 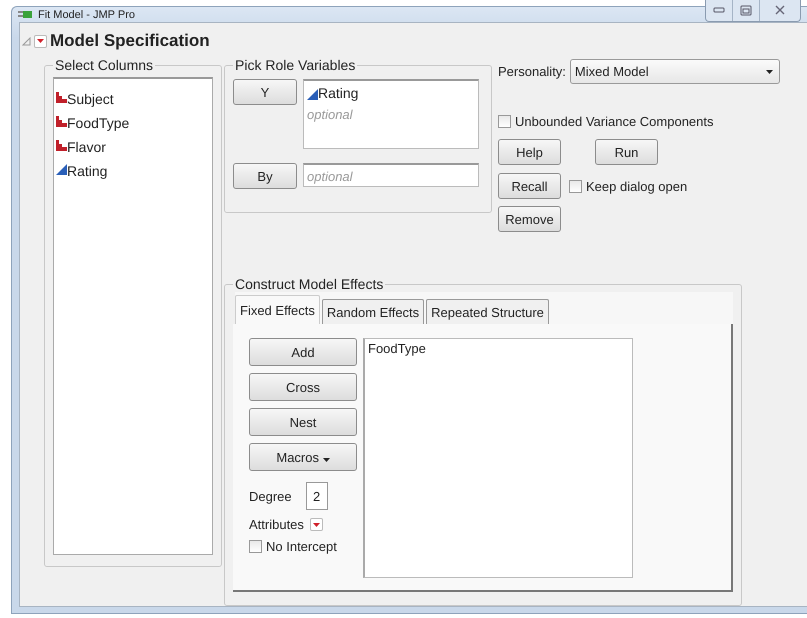 I want to click on disclosure-icon, so click(x=26, y=41).